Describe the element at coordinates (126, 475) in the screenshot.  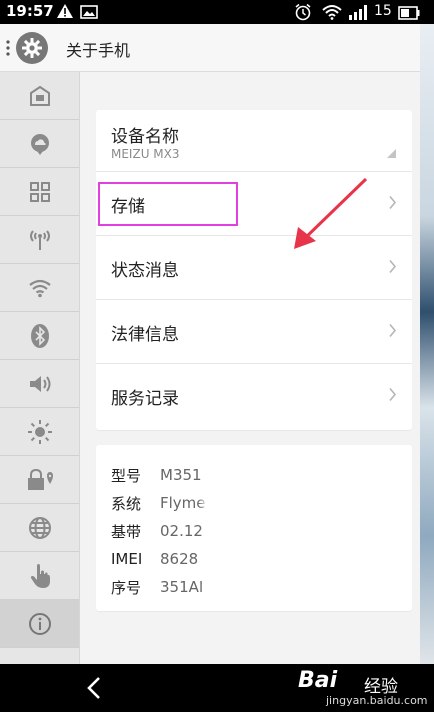
I see `info-key: 型号` at that location.